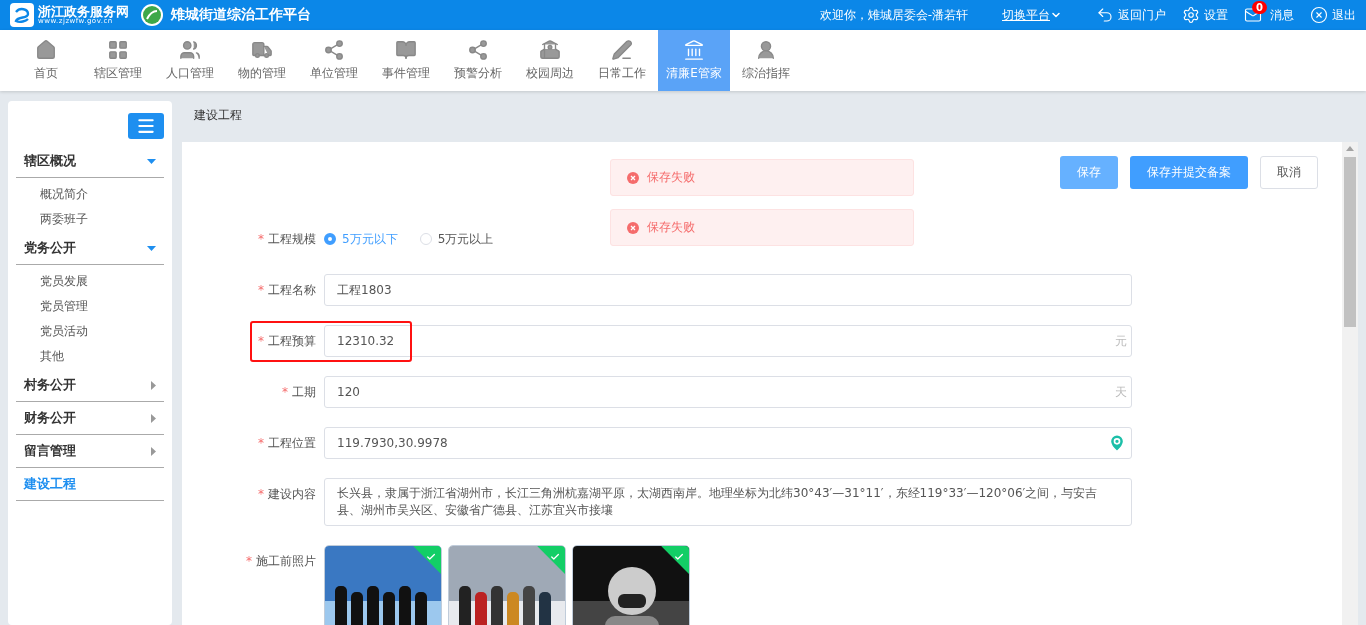 The width and height of the screenshot is (1366, 625). I want to click on sidebar-group: 财务公开, so click(90, 418).